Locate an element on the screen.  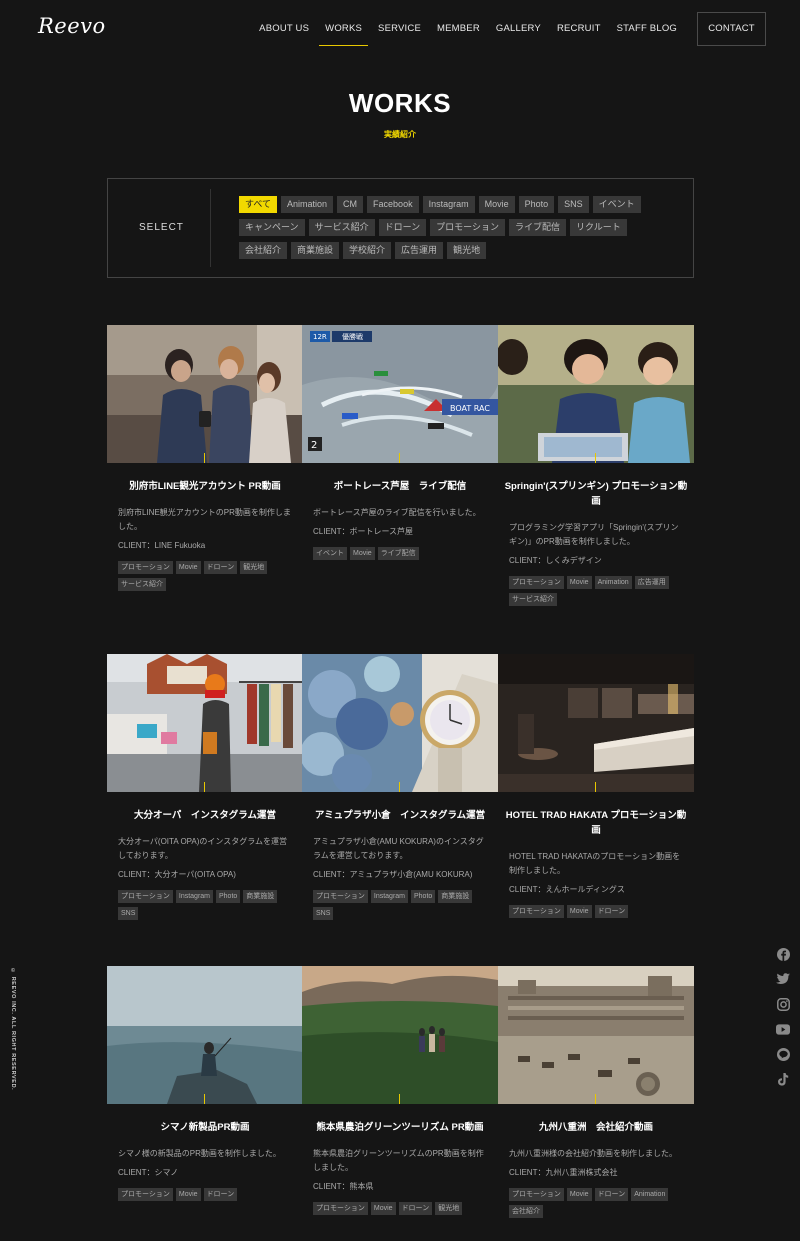
filter-tag: Facebook is located at coordinates (393, 204).